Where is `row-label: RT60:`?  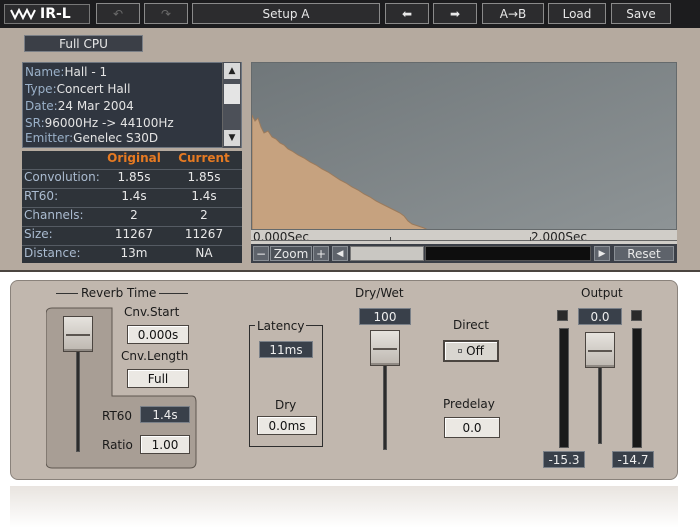
row-label: RT60: is located at coordinates (41, 196).